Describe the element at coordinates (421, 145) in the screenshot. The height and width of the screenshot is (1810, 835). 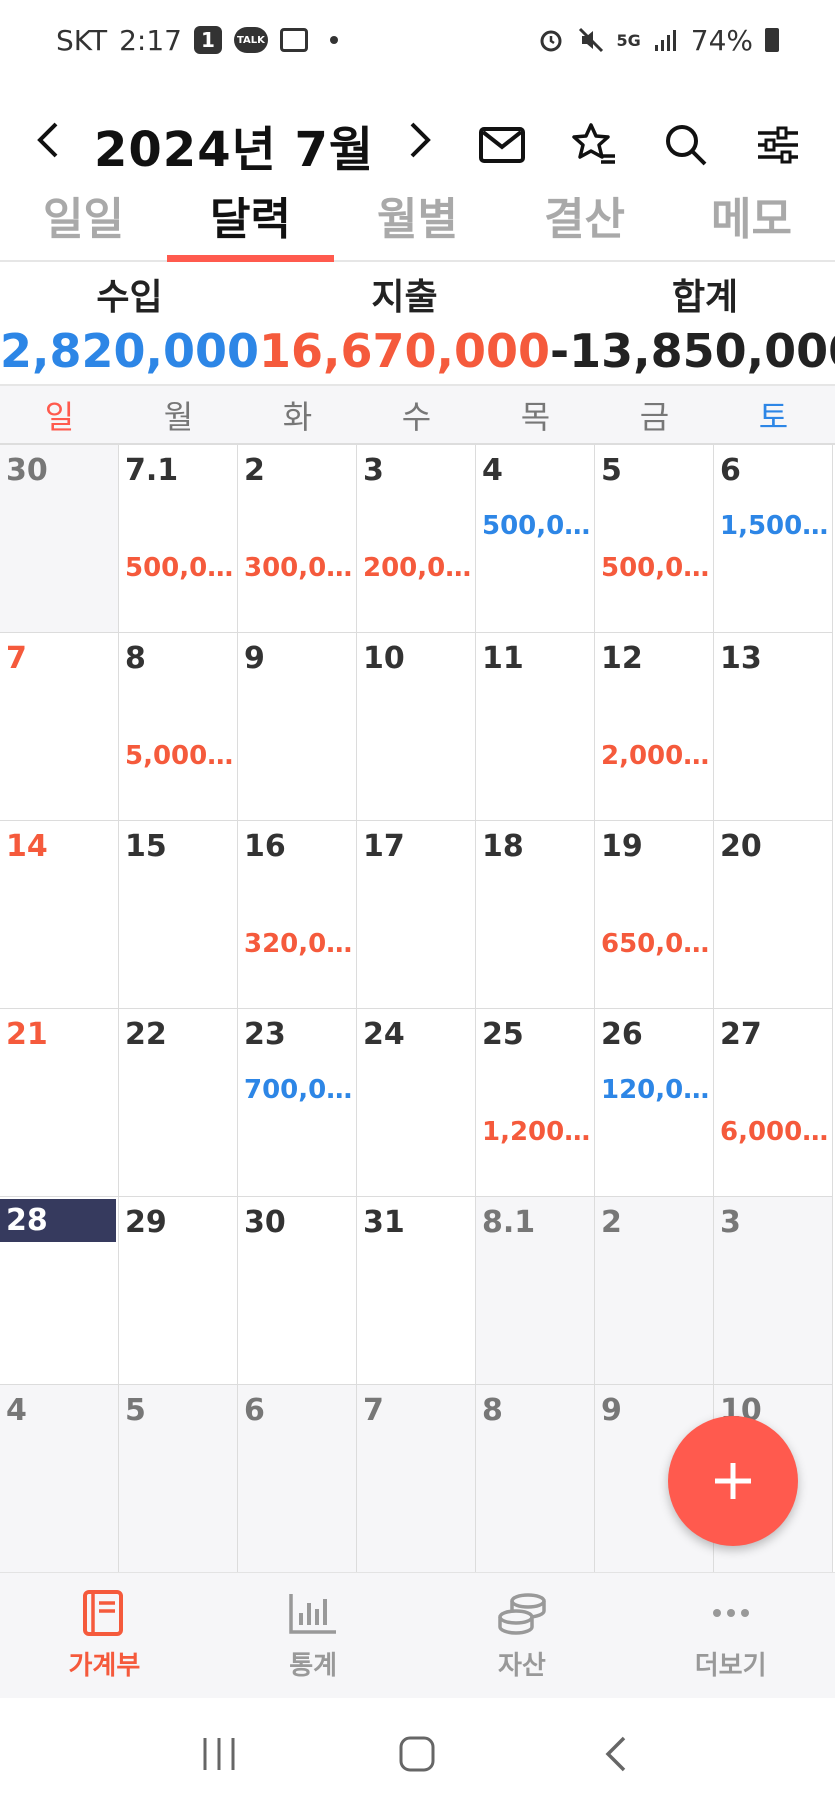
I see `next-month-button` at that location.